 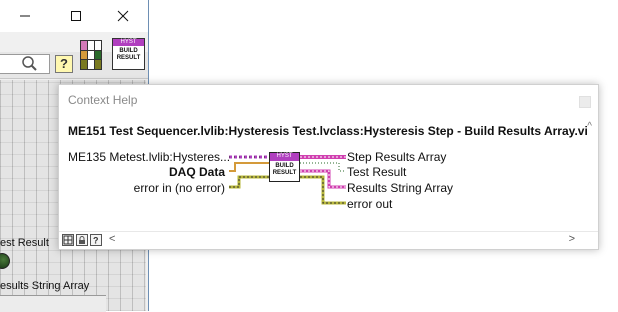 I want to click on connector-icon-header: HYST, so click(x=284, y=157).